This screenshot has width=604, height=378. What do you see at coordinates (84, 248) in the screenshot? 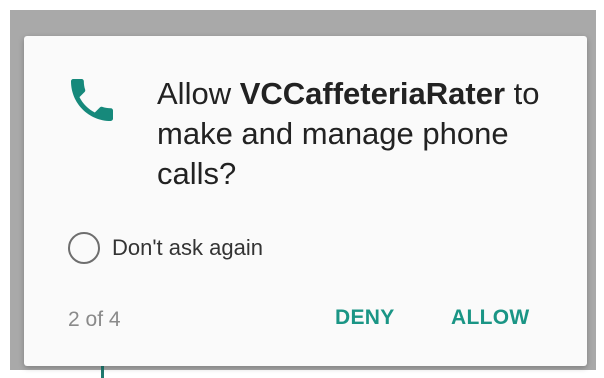
I see `dont-ask-again-radio` at bounding box center [84, 248].